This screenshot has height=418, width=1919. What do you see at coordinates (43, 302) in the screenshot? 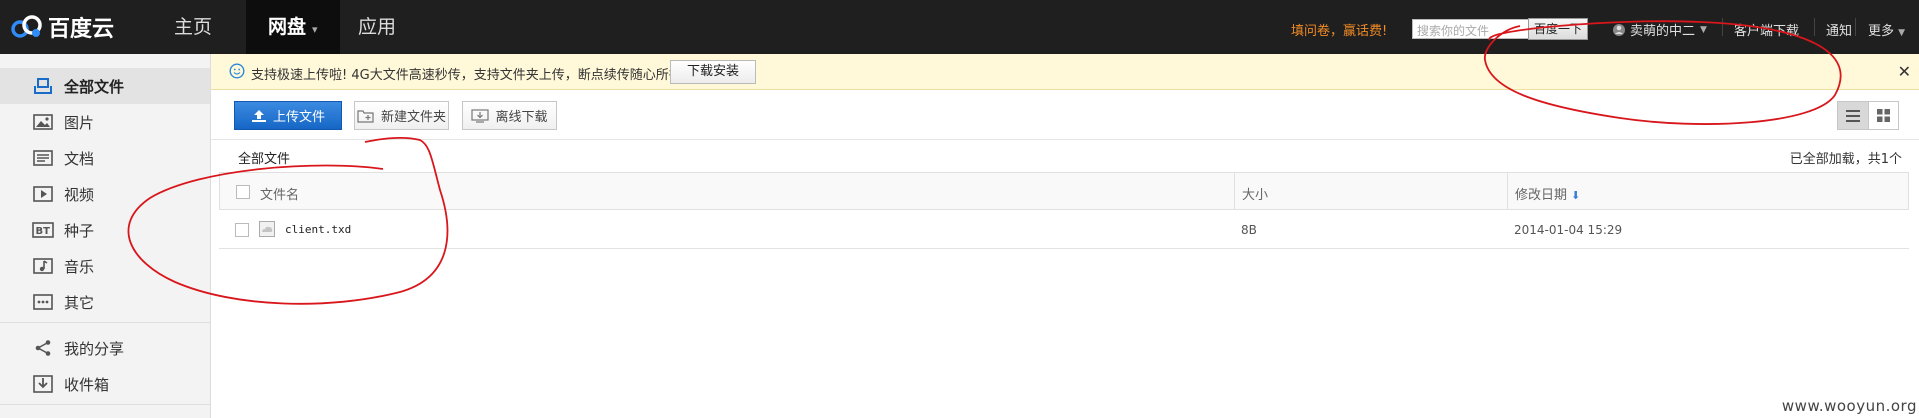
I see `more-icon` at bounding box center [43, 302].